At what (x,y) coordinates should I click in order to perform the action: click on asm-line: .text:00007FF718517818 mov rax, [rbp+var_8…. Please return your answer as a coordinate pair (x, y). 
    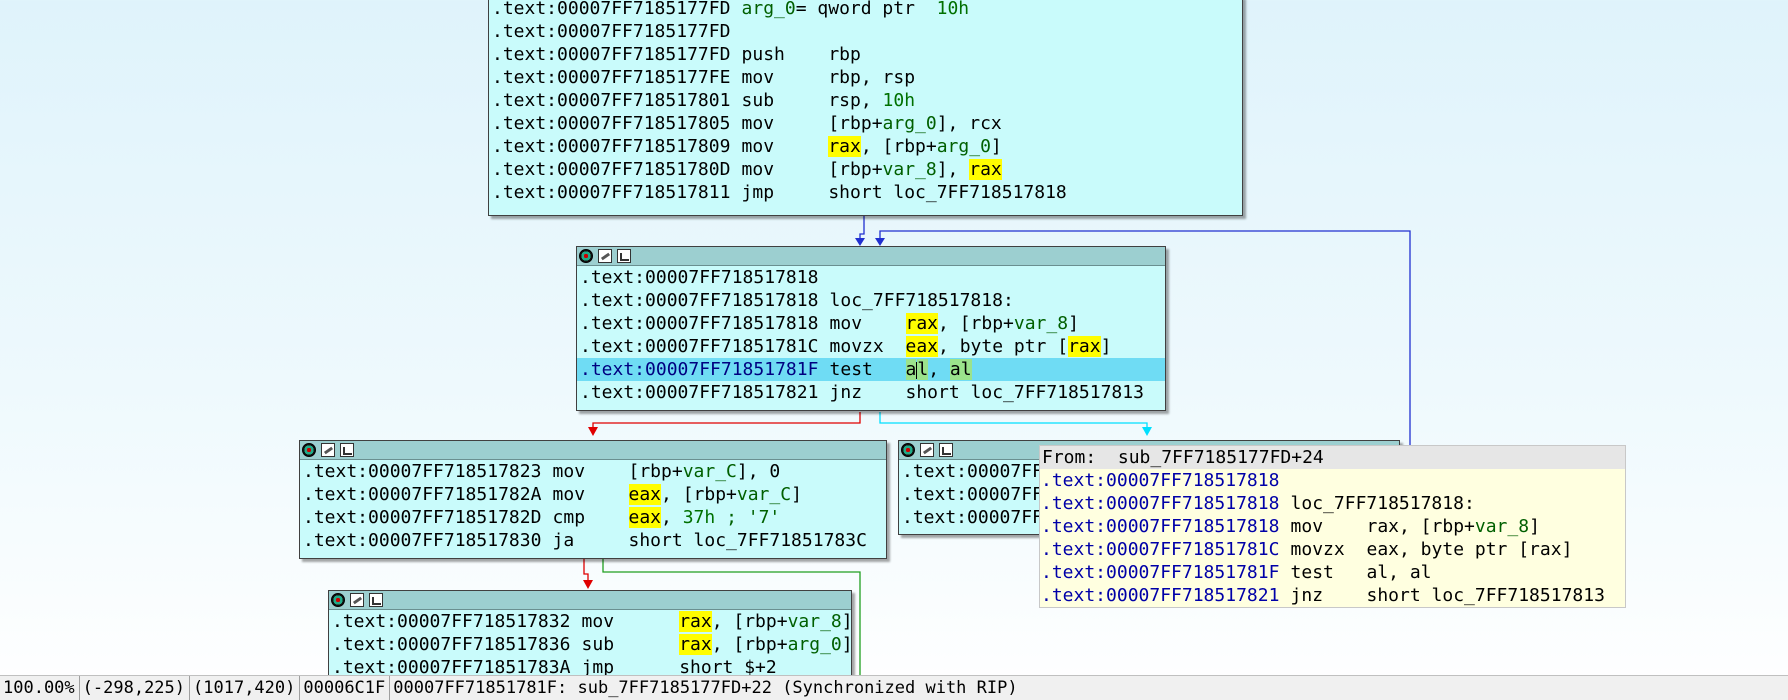
    Looking at the image, I should click on (871, 323).